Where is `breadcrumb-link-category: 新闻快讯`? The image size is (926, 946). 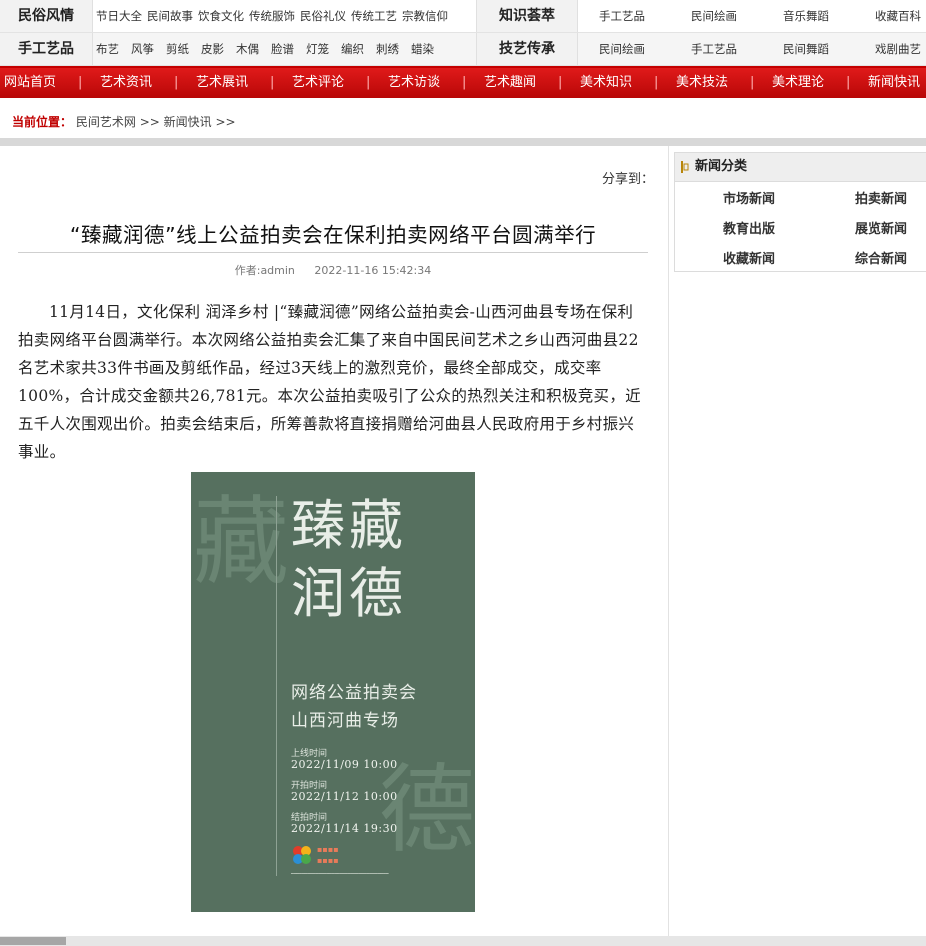
breadcrumb-link-category: 新闻快讯 is located at coordinates (188, 122).